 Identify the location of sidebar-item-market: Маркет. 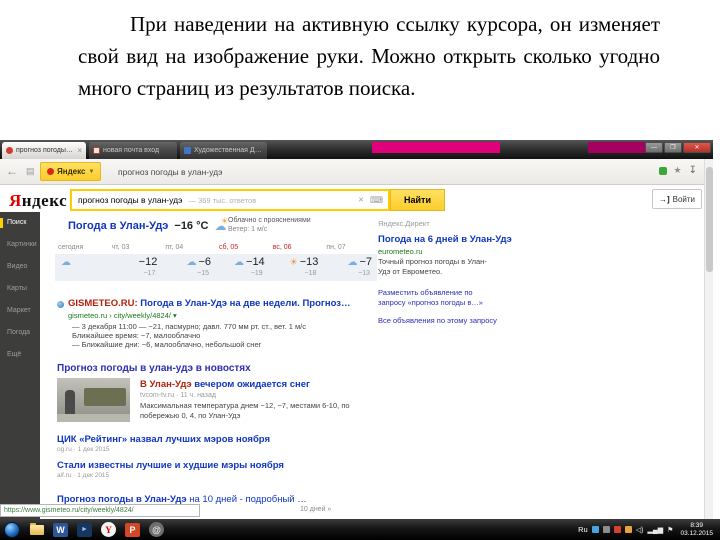
(20, 311).